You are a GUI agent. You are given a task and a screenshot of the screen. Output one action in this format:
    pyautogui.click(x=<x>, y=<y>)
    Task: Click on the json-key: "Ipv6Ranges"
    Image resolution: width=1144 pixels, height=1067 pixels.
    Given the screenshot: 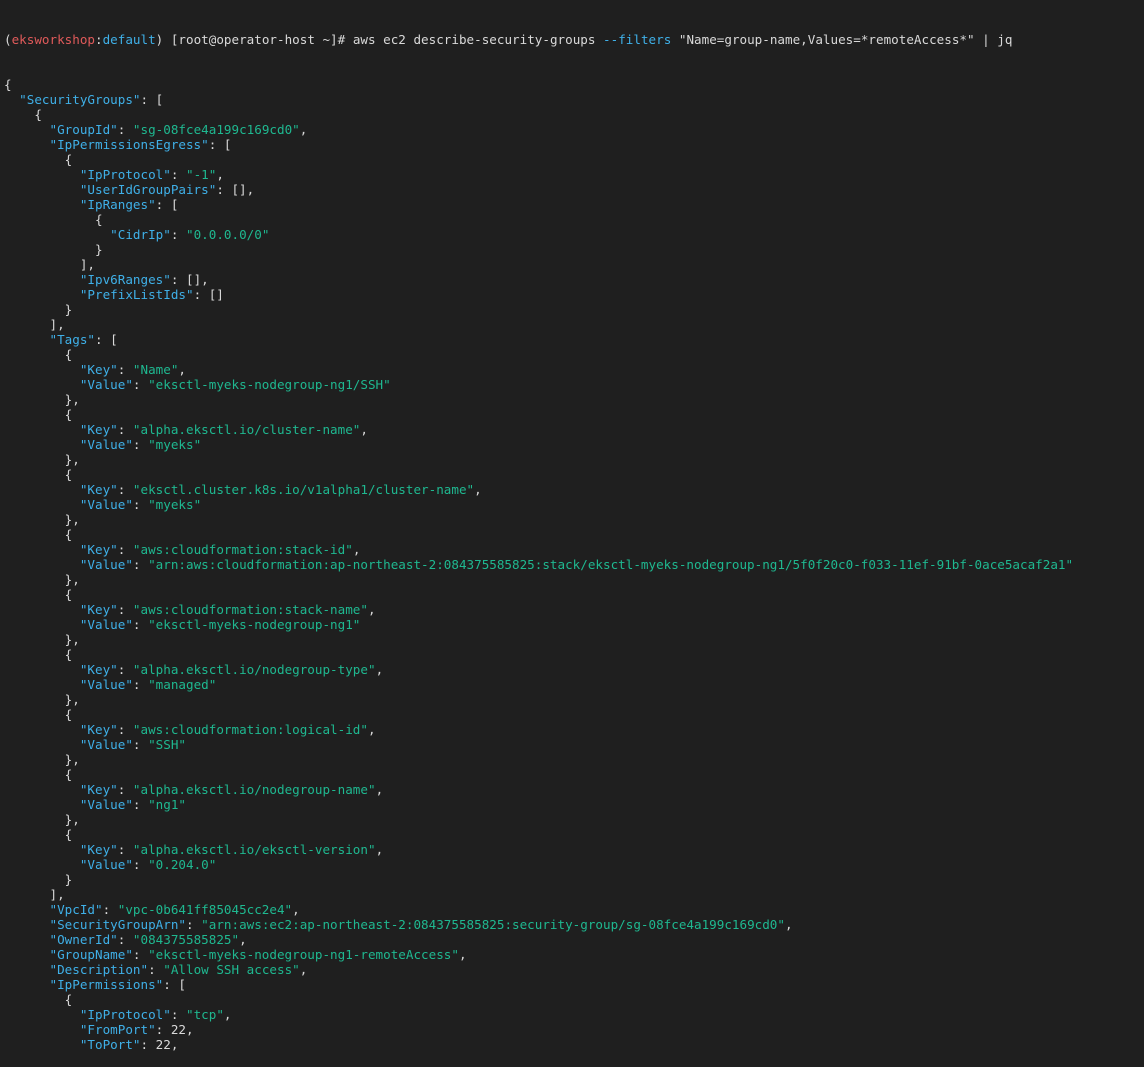 What is the action you would take?
    pyautogui.click(x=125, y=279)
    